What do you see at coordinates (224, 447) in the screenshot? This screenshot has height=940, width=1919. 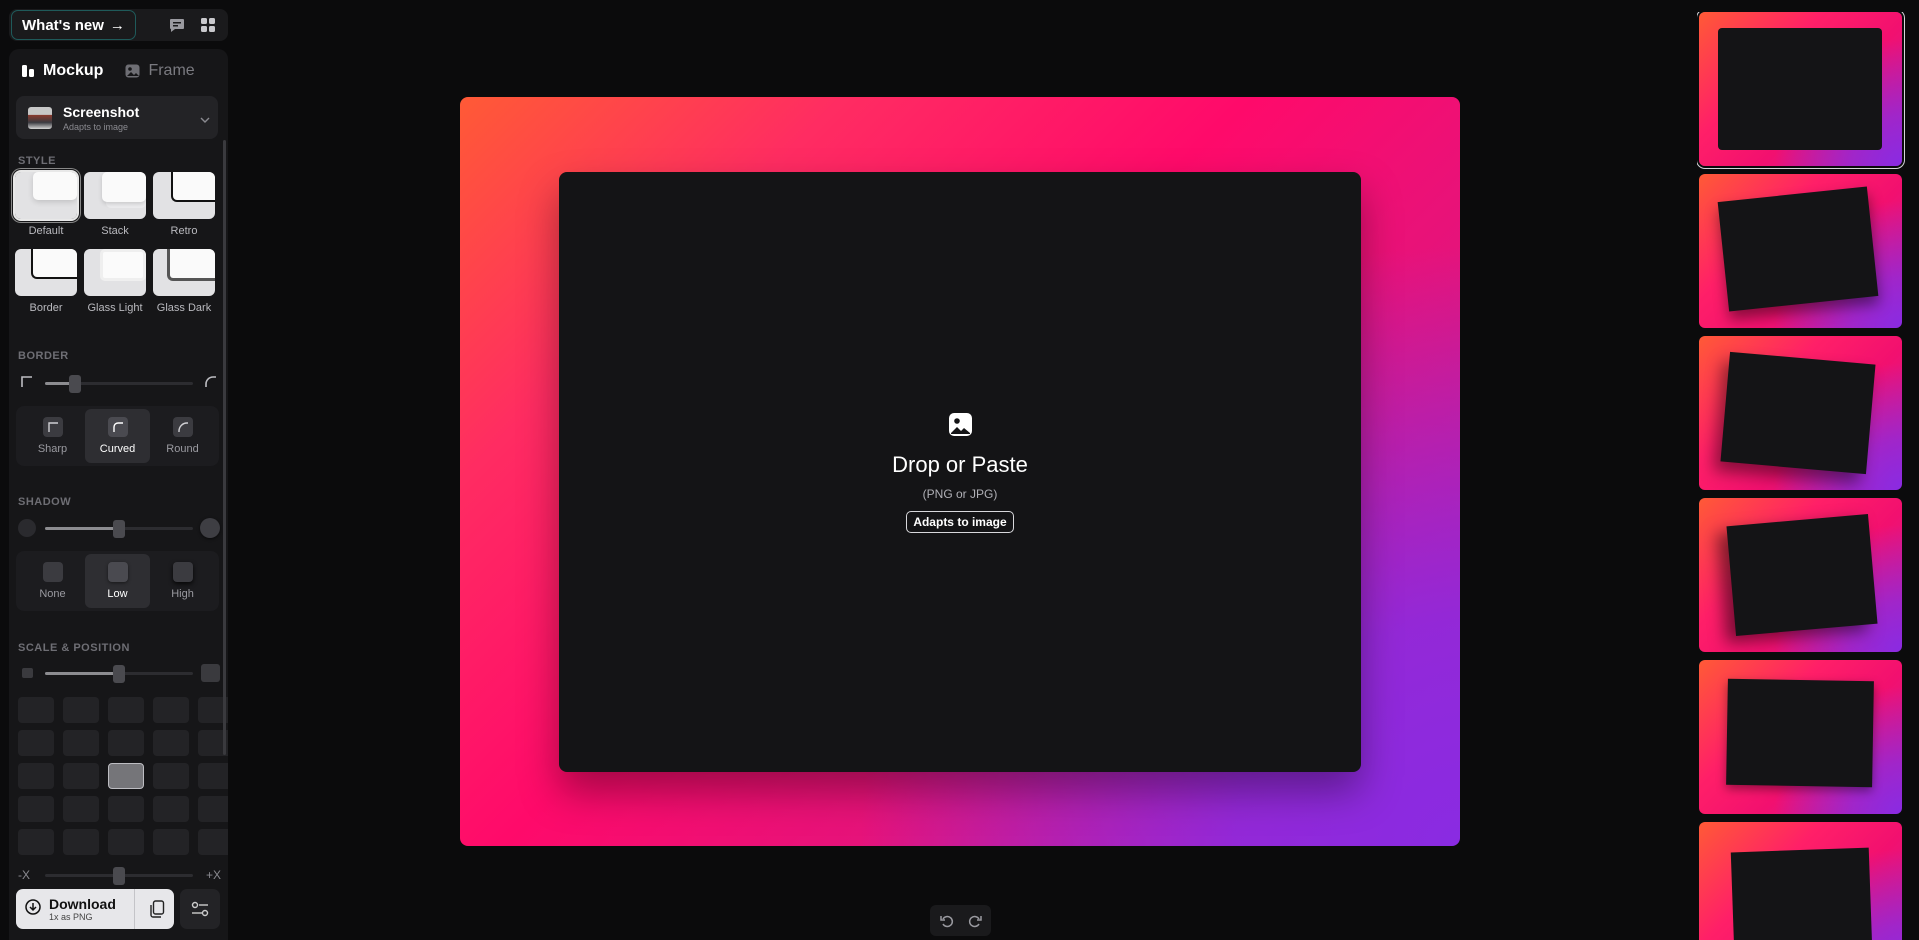 I see `panel-scrollbar` at bounding box center [224, 447].